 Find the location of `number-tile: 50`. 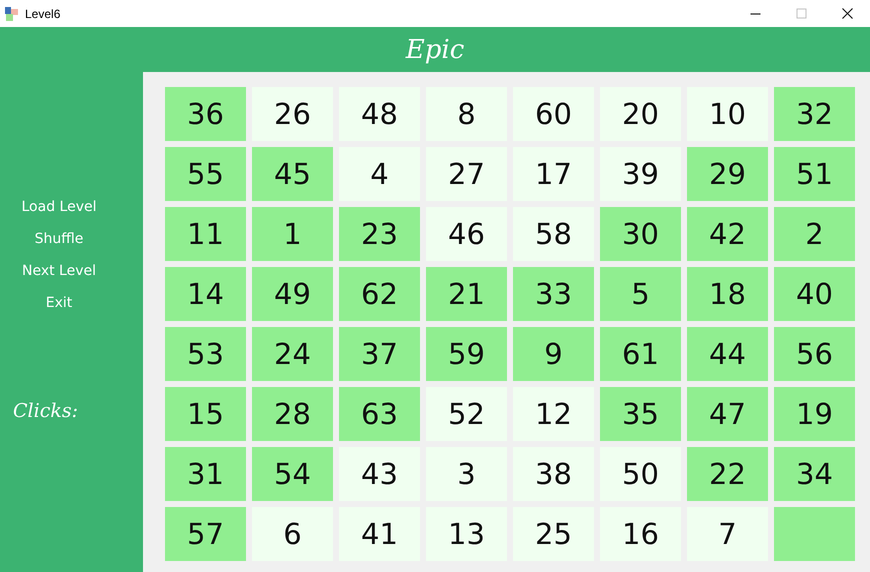

number-tile: 50 is located at coordinates (640, 474).